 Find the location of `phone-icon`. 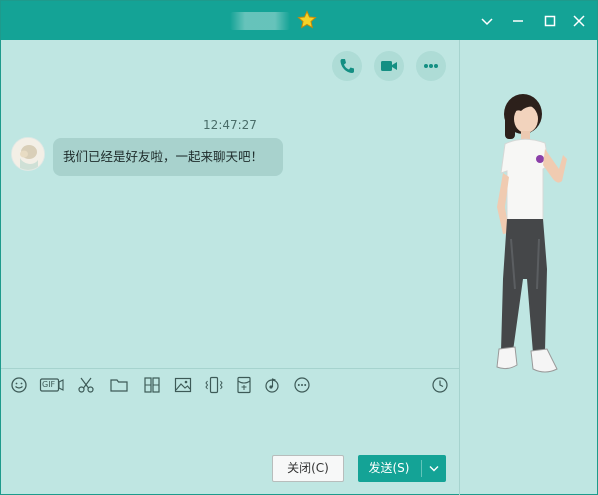

phone-icon is located at coordinates (347, 66).